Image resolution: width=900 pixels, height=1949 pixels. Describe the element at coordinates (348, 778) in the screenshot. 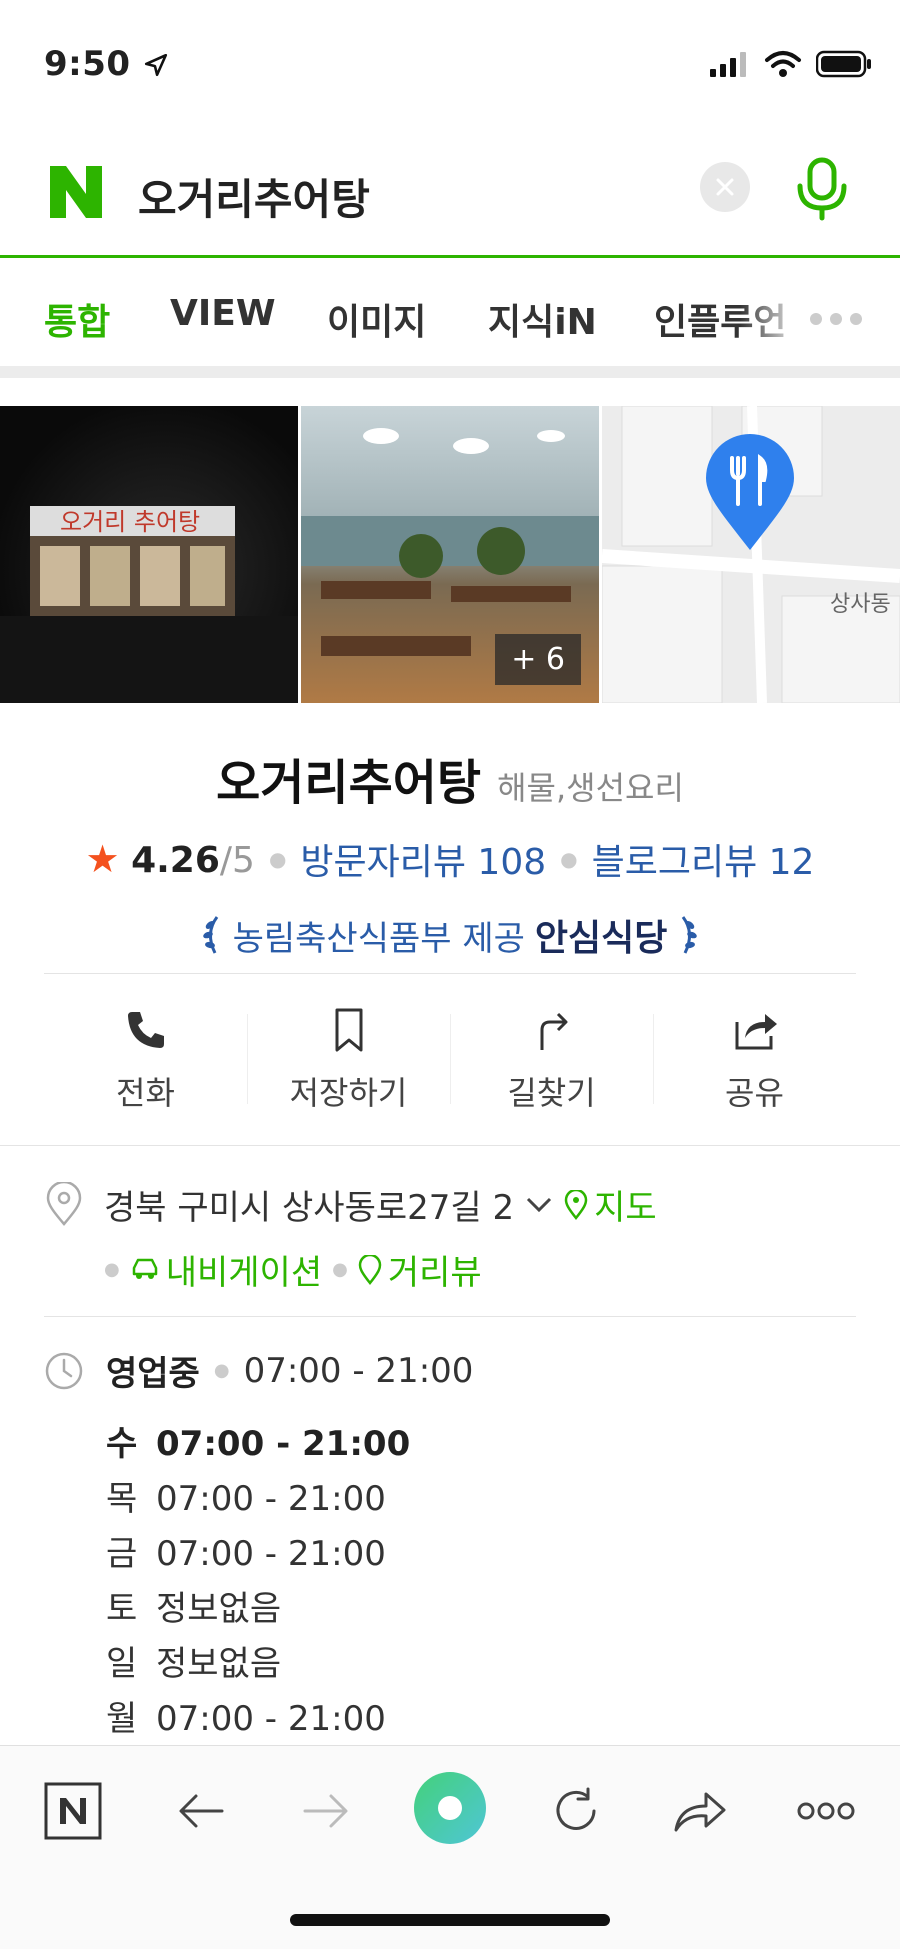

I see `place-name: 오거리추어탕` at that location.